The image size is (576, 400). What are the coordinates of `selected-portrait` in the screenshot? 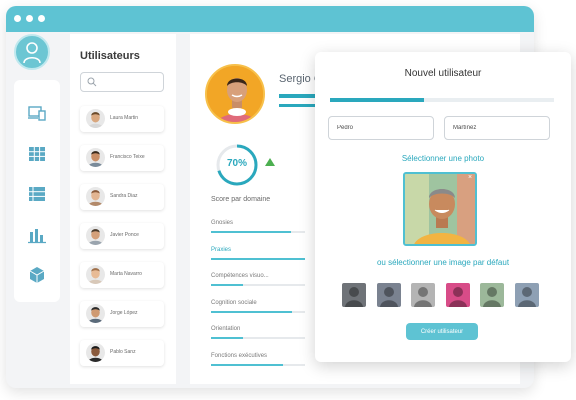 It's located at (440, 209).